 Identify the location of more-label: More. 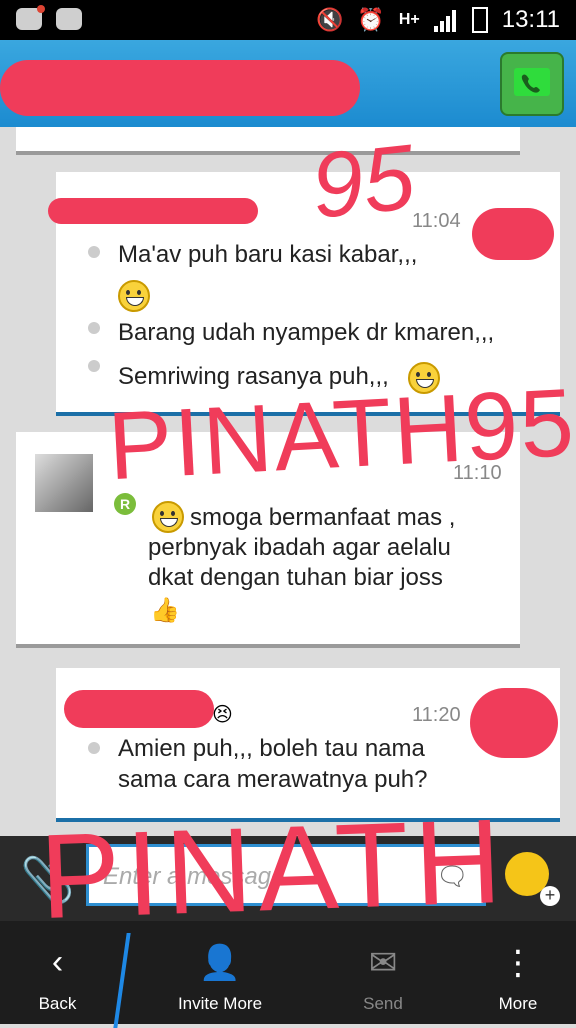
(518, 1003).